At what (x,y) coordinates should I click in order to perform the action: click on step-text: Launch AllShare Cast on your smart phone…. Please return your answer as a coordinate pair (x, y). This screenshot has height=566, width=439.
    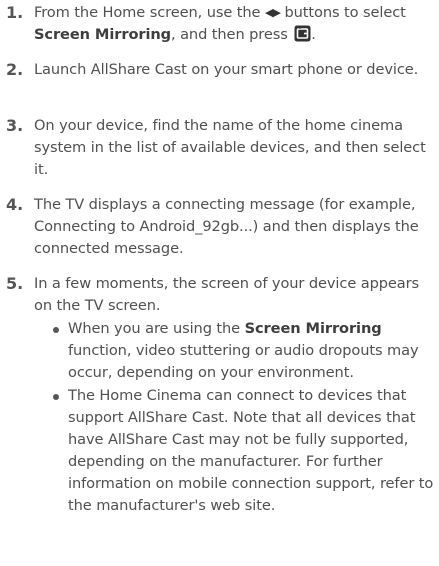
    Looking at the image, I should click on (226, 69).